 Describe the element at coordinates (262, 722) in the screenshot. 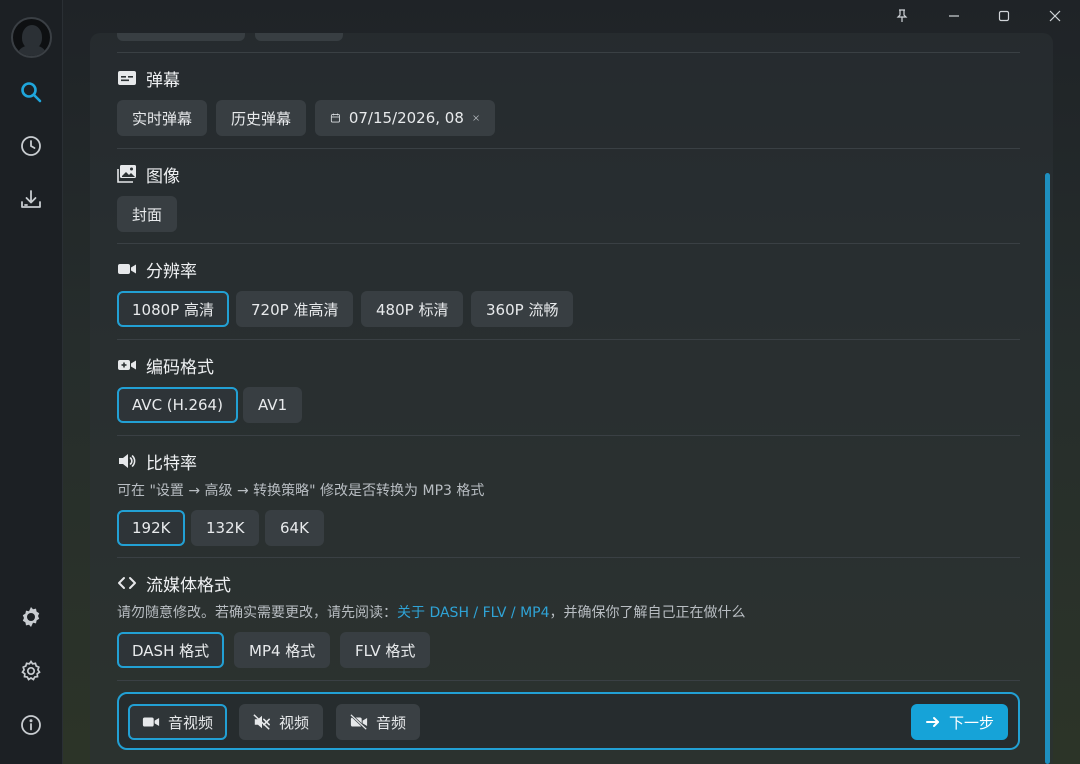

I see `mute-icon` at that location.